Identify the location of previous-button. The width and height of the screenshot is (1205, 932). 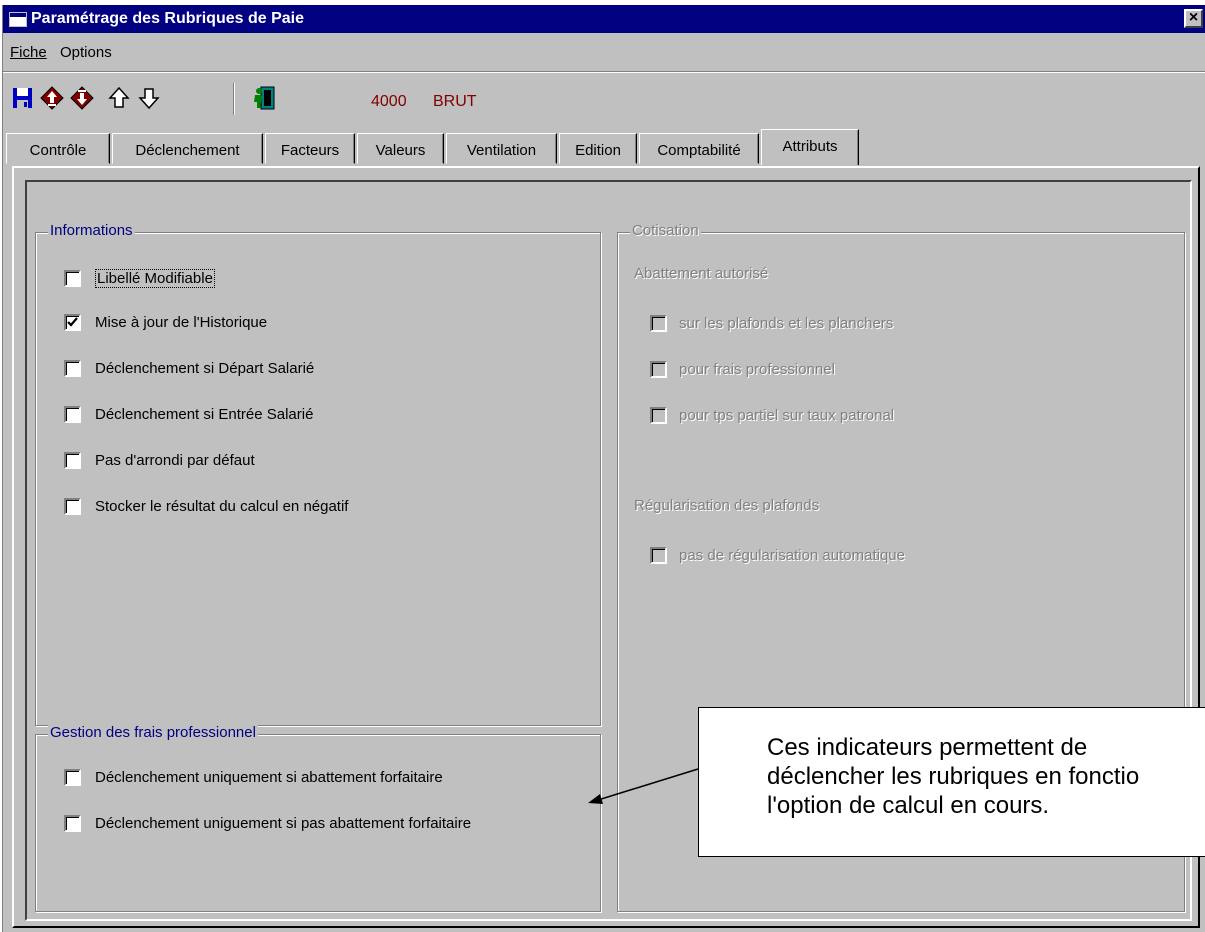
(120, 98).